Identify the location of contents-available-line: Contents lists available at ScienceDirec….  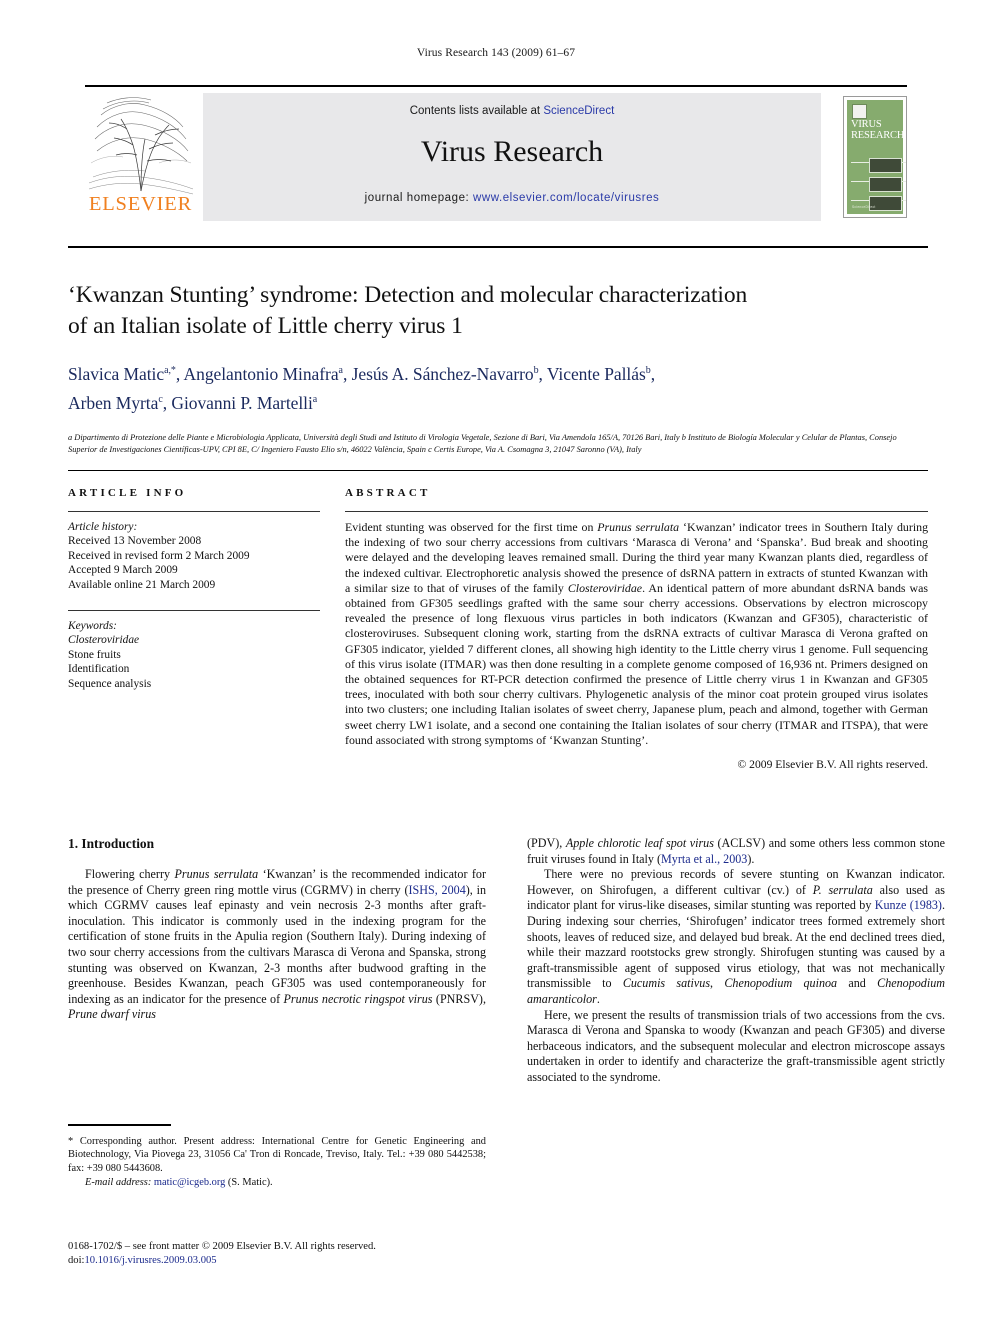
(512, 111).